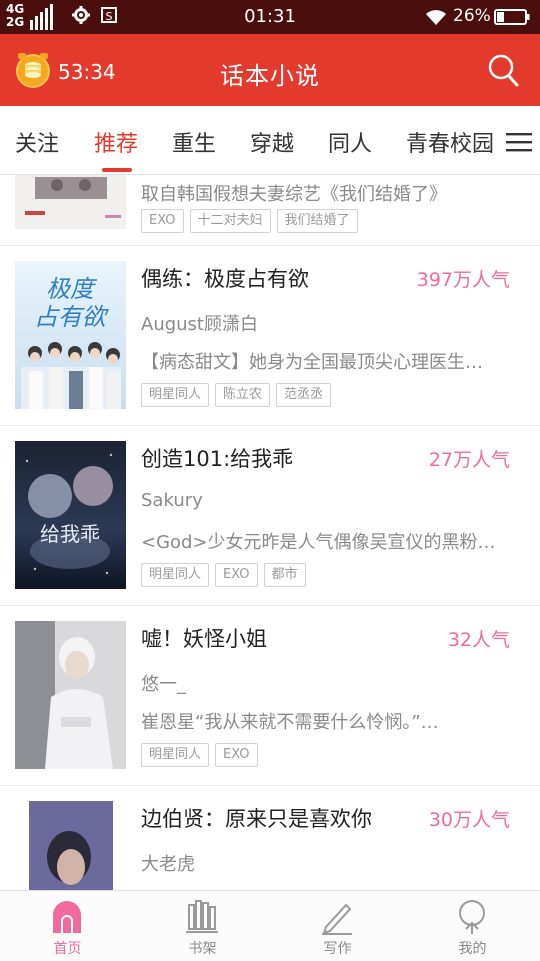 This screenshot has width=540, height=961. I want to click on nav-label: 首页, so click(67, 949).